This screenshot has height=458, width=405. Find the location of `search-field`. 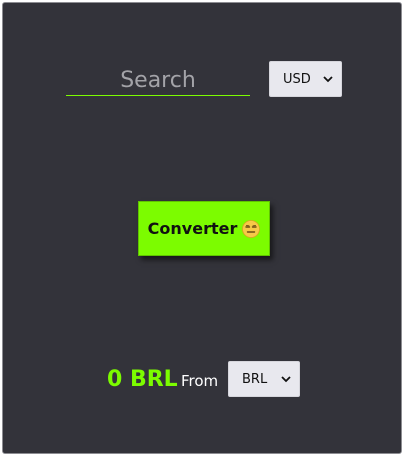

search-field is located at coordinates (158, 80).